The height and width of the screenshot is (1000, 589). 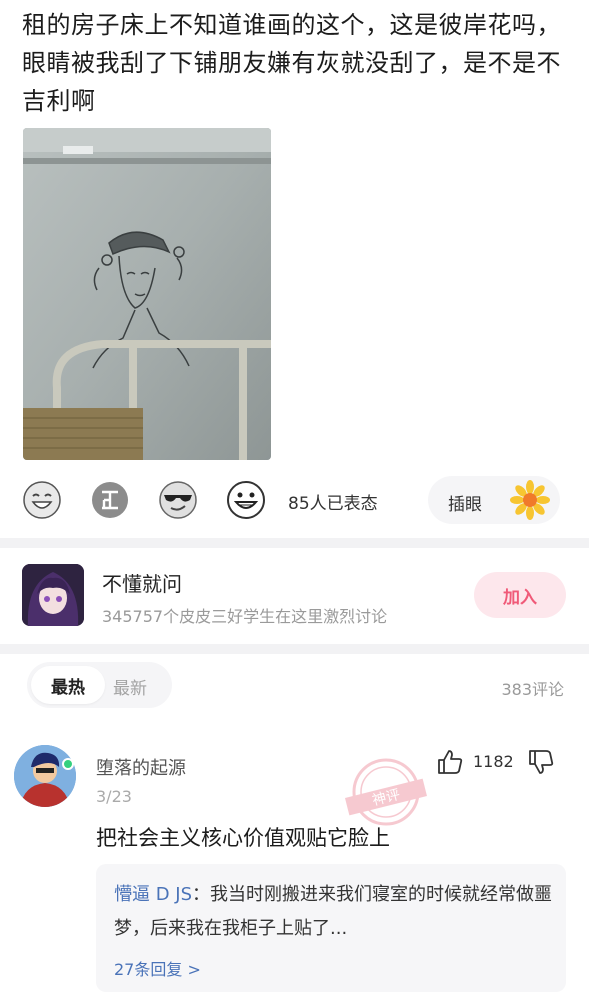 I want to click on group-avatar, so click(x=53, y=595).